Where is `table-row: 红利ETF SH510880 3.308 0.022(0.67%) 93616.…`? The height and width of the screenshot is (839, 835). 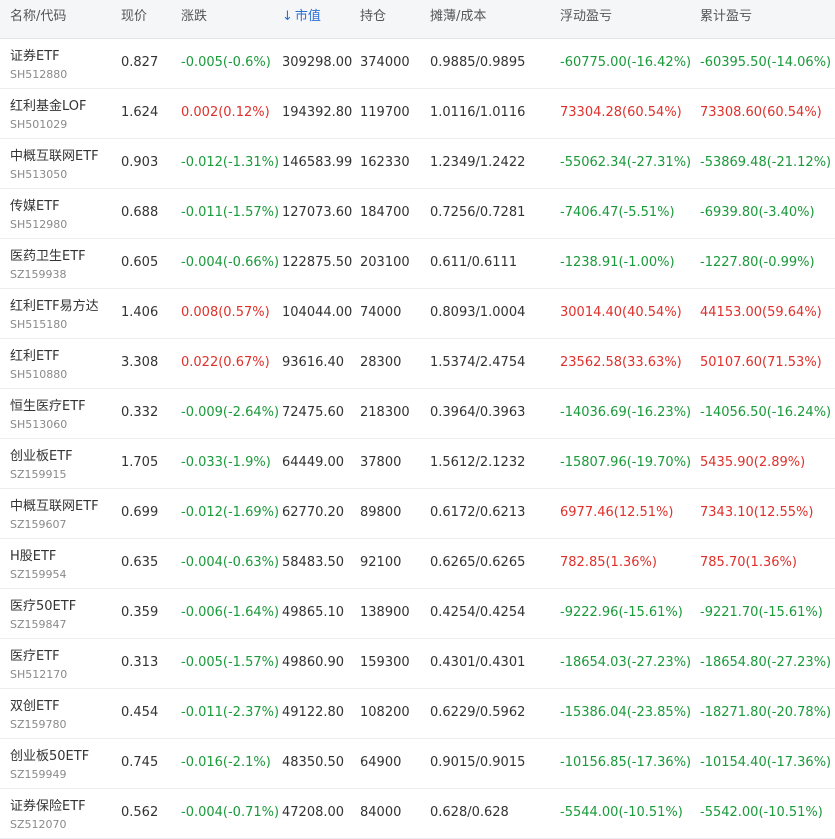
table-row: 红利ETF SH510880 3.308 0.022(0.67%) 93616.… is located at coordinates (417, 364).